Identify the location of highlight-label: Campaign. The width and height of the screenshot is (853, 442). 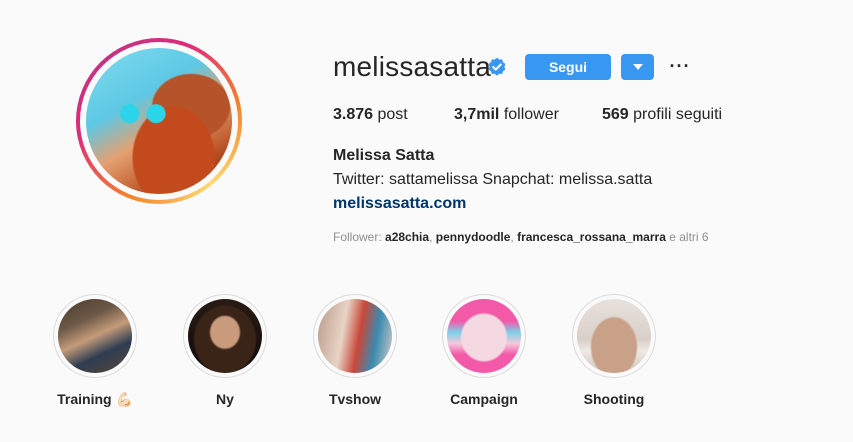
(484, 399).